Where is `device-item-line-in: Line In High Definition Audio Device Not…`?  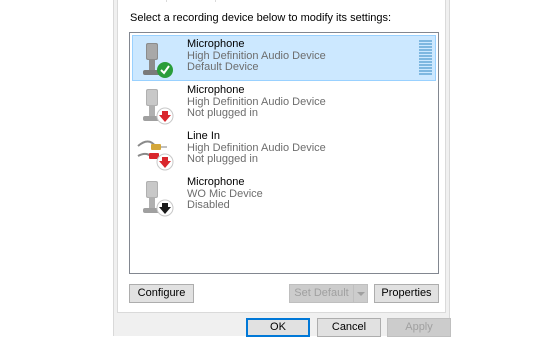 device-item-line-in: Line In High Definition Audio Device Not… is located at coordinates (284, 150).